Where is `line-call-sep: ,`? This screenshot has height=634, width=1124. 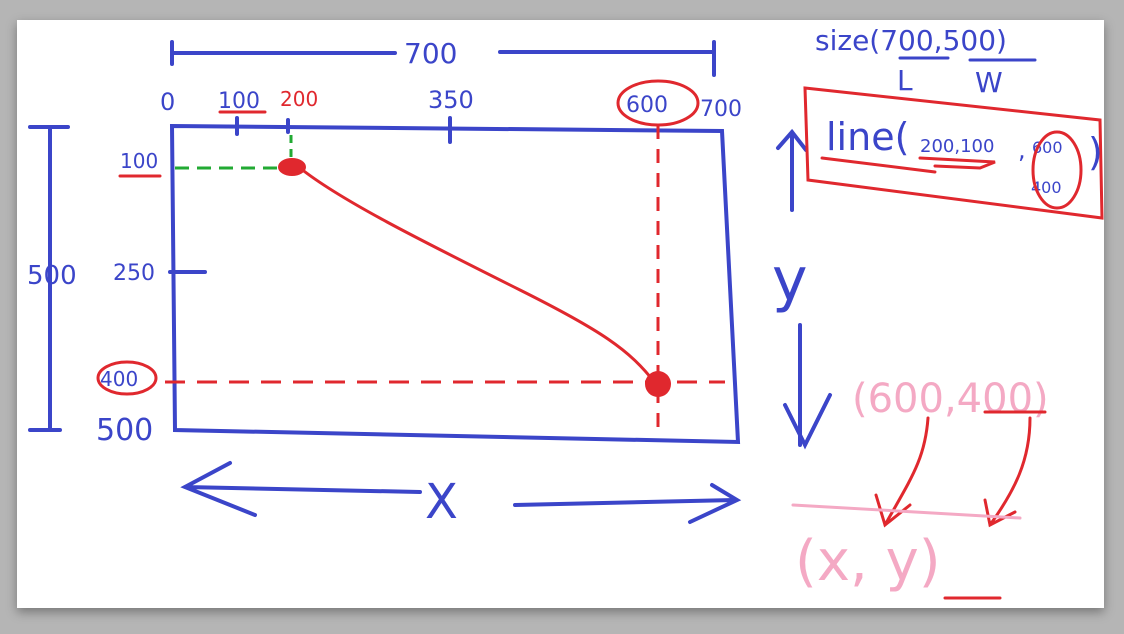 line-call-sep: , is located at coordinates (1022, 150).